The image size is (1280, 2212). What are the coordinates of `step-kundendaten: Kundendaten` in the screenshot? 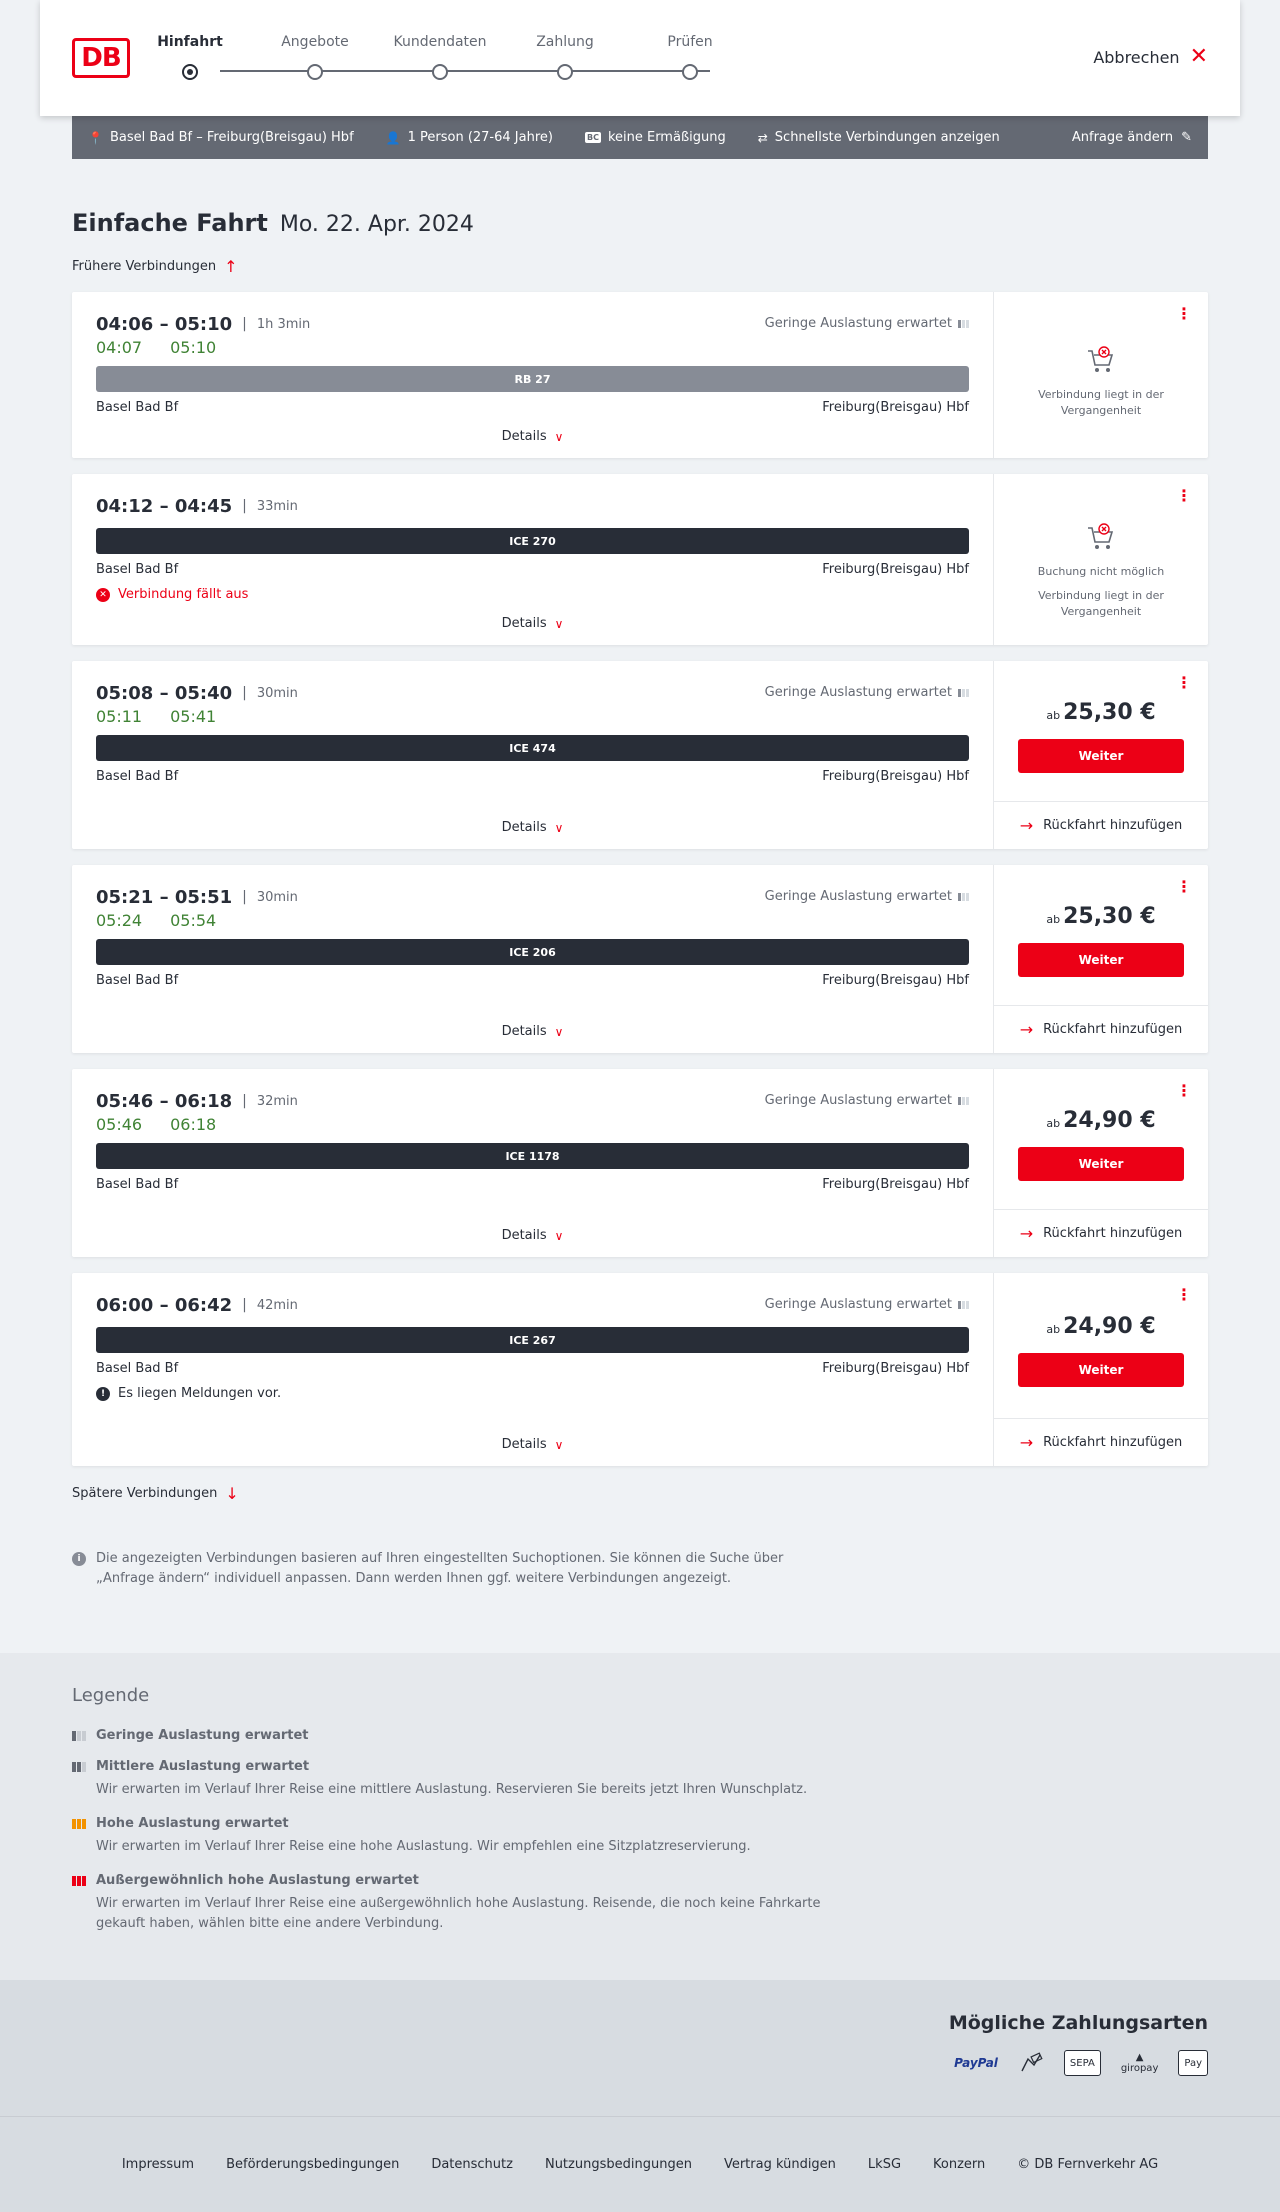 It's located at (440, 57).